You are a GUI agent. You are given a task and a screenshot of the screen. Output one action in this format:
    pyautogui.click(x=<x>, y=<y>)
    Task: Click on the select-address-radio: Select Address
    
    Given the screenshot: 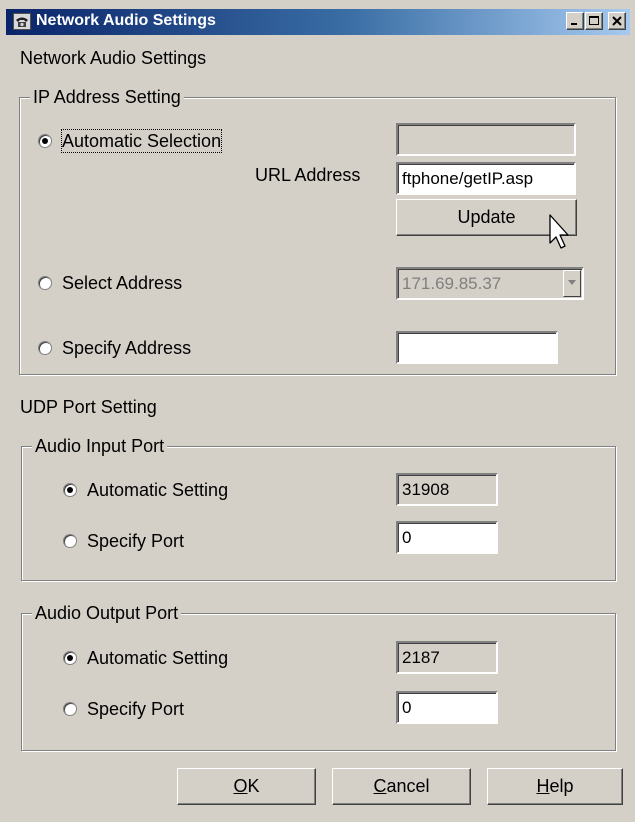 What is the action you would take?
    pyautogui.click(x=110, y=283)
    